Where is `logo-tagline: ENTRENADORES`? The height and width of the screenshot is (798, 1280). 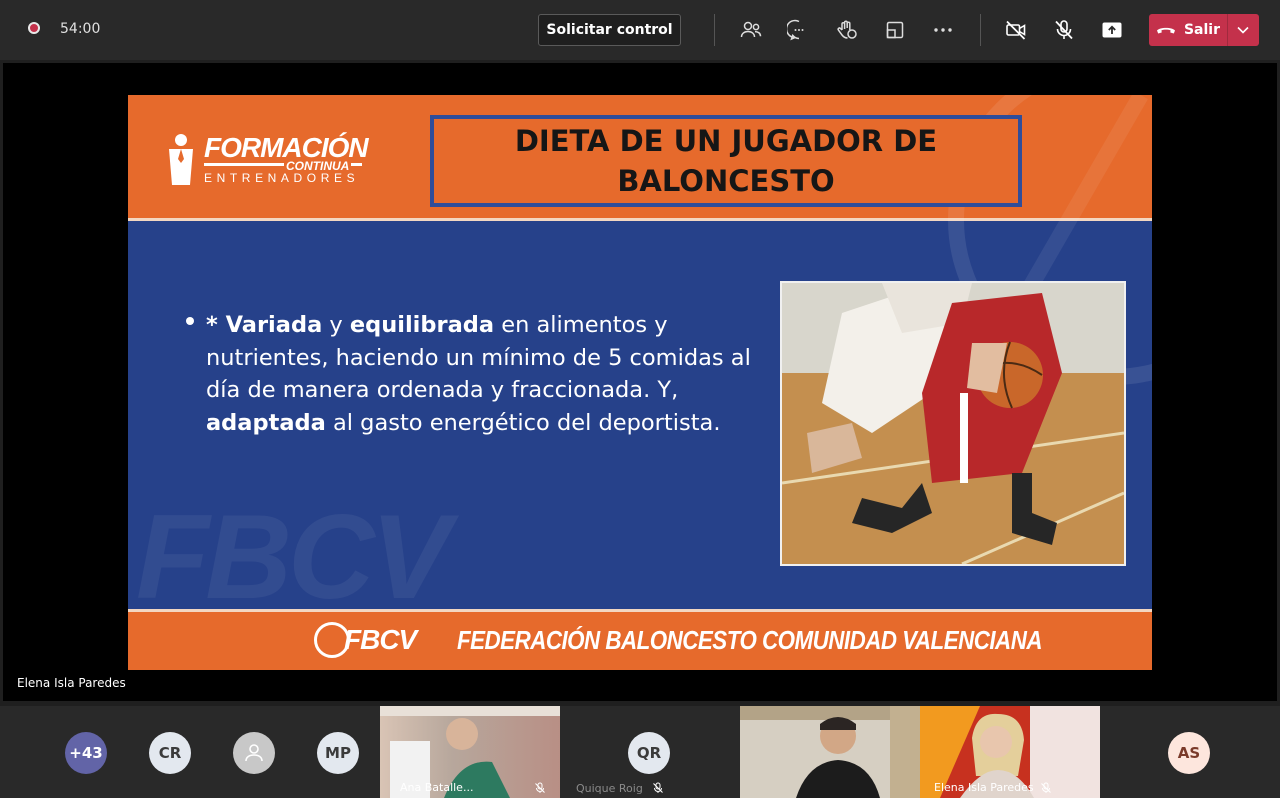
logo-tagline: ENTRENADORES is located at coordinates (282, 178).